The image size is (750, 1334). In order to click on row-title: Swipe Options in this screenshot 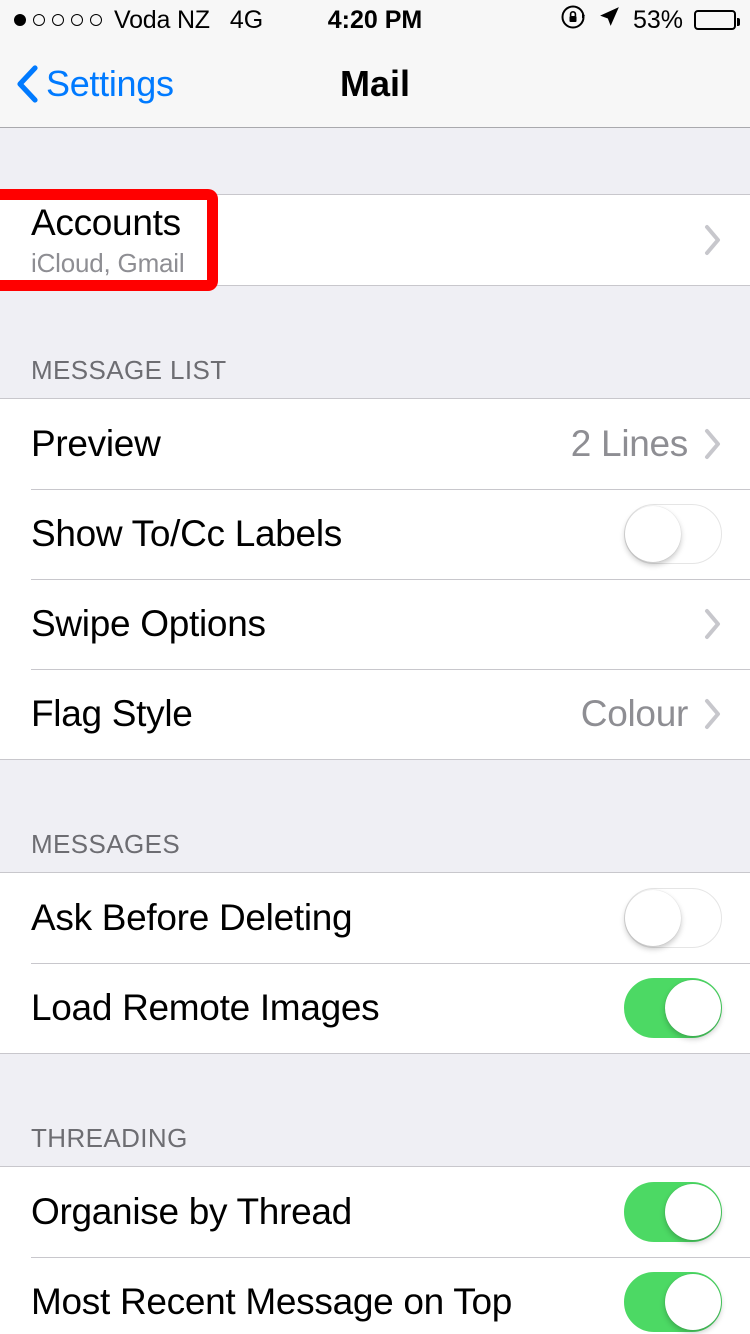, I will do `click(148, 623)`.